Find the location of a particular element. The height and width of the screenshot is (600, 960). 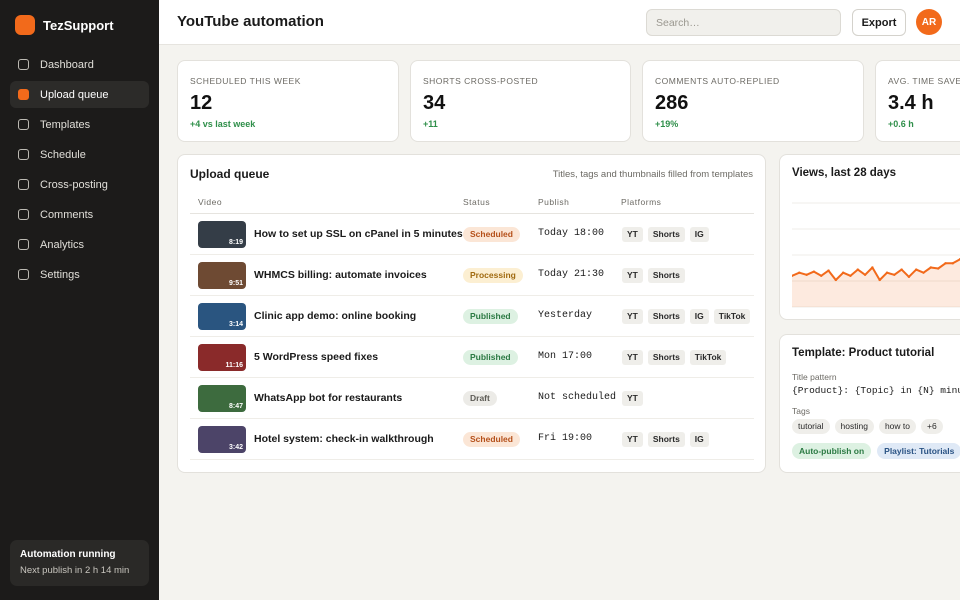

stat-label: Avg. time saved is located at coordinates (924, 81).